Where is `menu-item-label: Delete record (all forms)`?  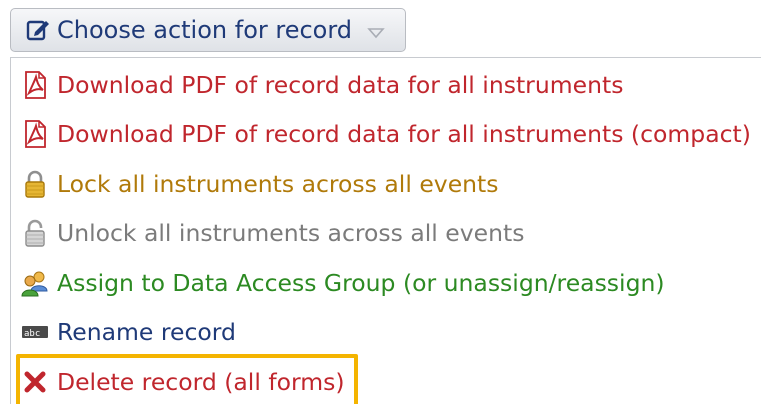 menu-item-label: Delete record (all forms) is located at coordinates (201, 382).